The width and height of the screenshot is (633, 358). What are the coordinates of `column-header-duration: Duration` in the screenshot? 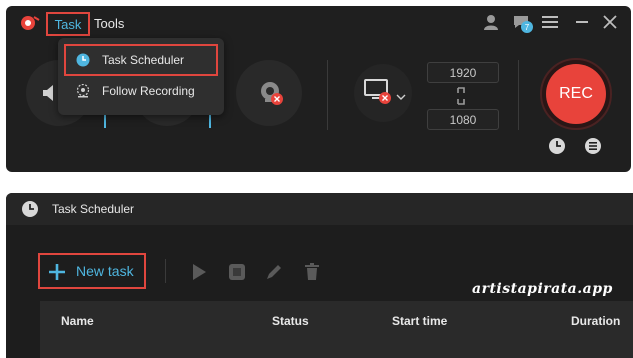 It's located at (595, 321).